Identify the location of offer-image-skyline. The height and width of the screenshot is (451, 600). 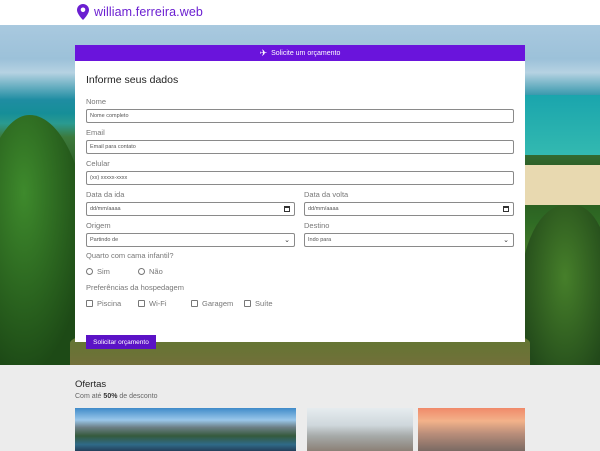
(471, 429).